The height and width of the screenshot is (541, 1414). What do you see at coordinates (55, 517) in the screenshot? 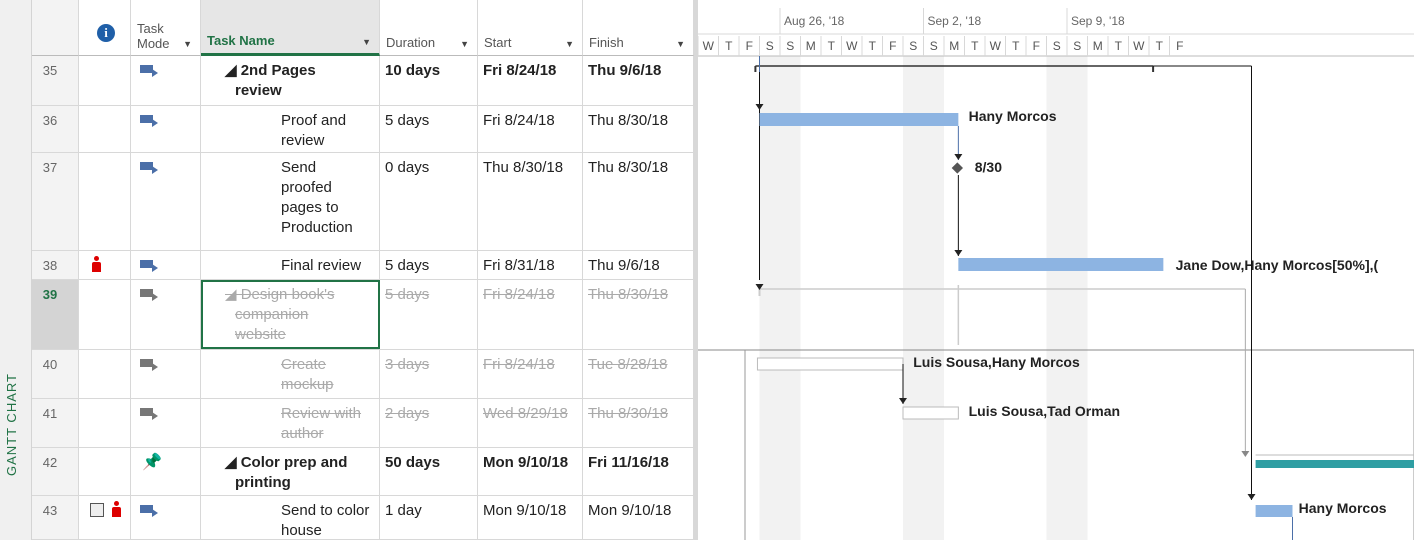
I see `row-id-cell: 43` at bounding box center [55, 517].